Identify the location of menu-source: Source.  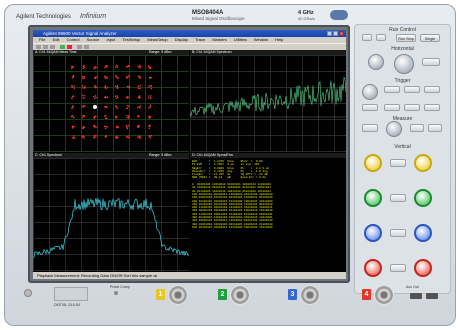
(93, 39).